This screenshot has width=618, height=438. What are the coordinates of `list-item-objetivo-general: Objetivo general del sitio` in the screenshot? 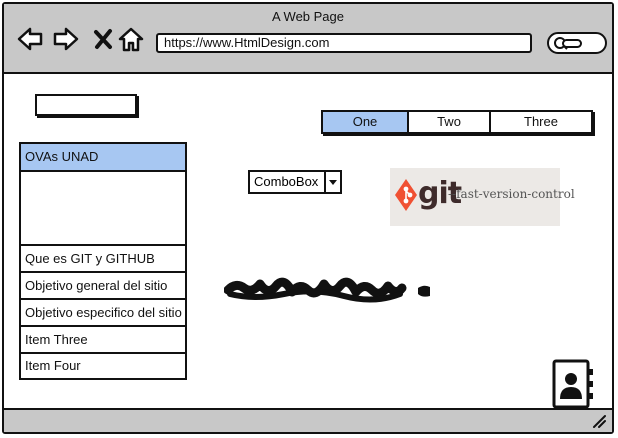 It's located at (103, 286).